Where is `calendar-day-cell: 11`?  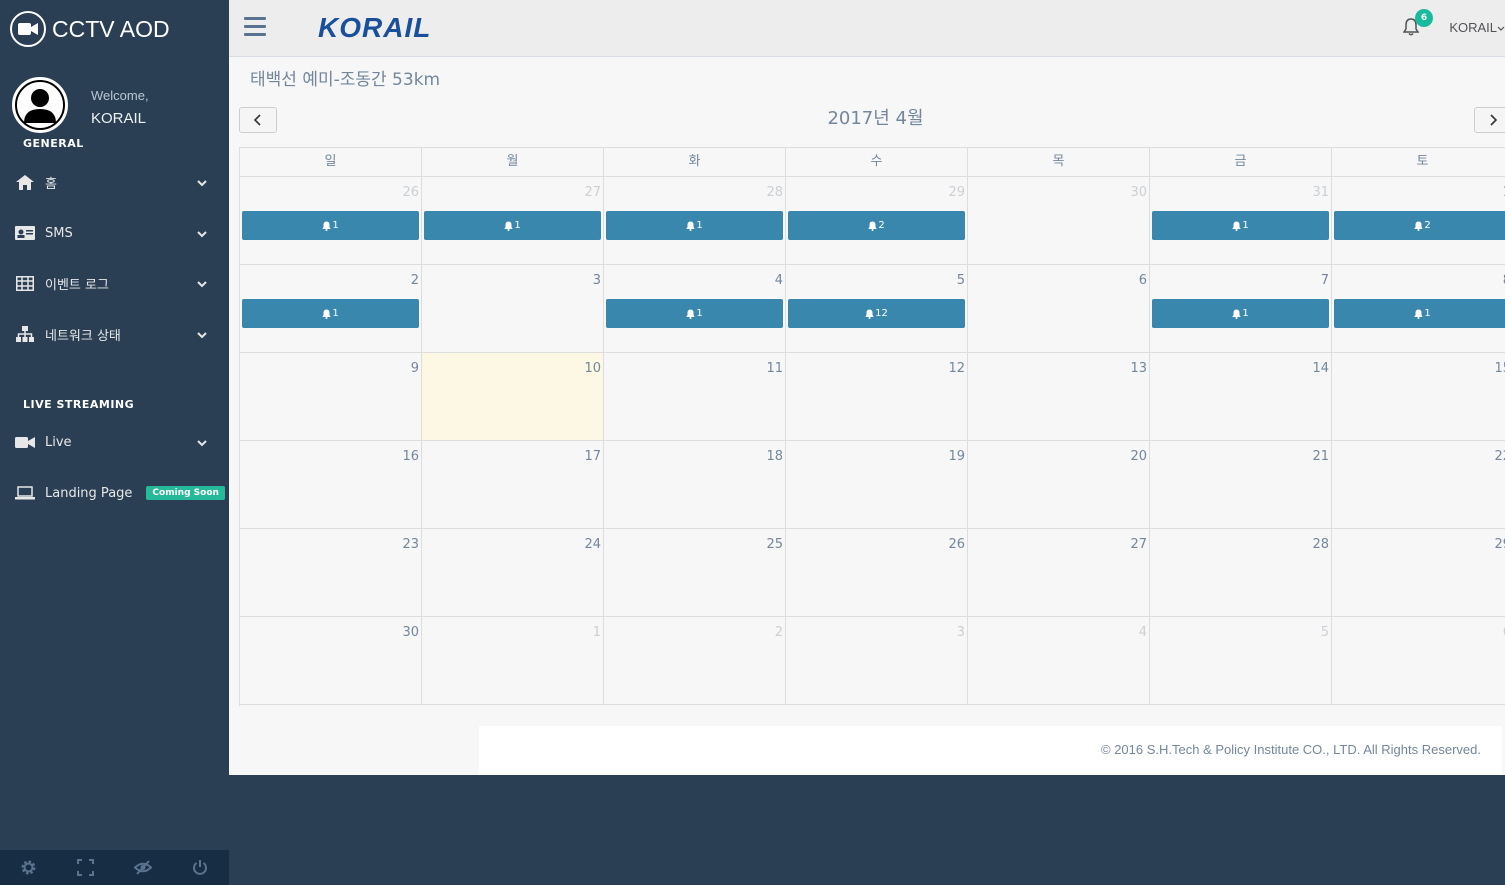 calendar-day-cell: 11 is located at coordinates (695, 397).